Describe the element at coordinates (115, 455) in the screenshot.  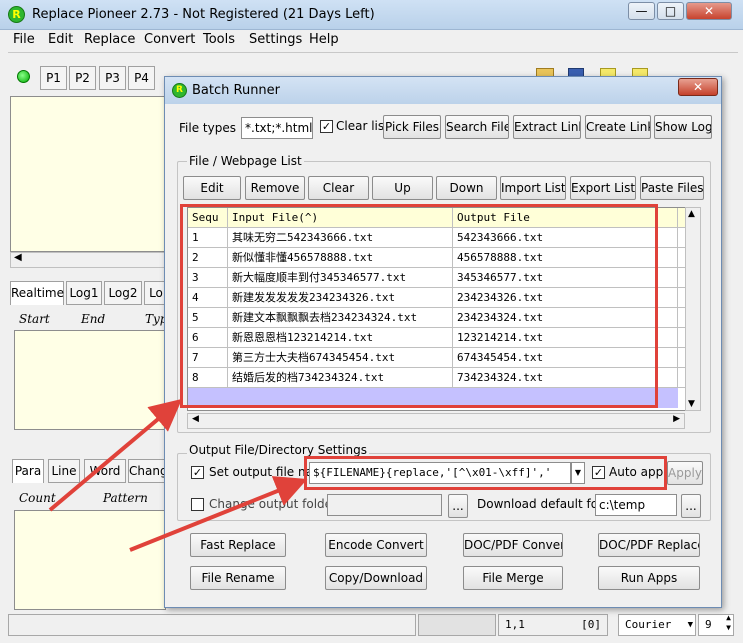
I see `annotation-arrow-grid` at that location.